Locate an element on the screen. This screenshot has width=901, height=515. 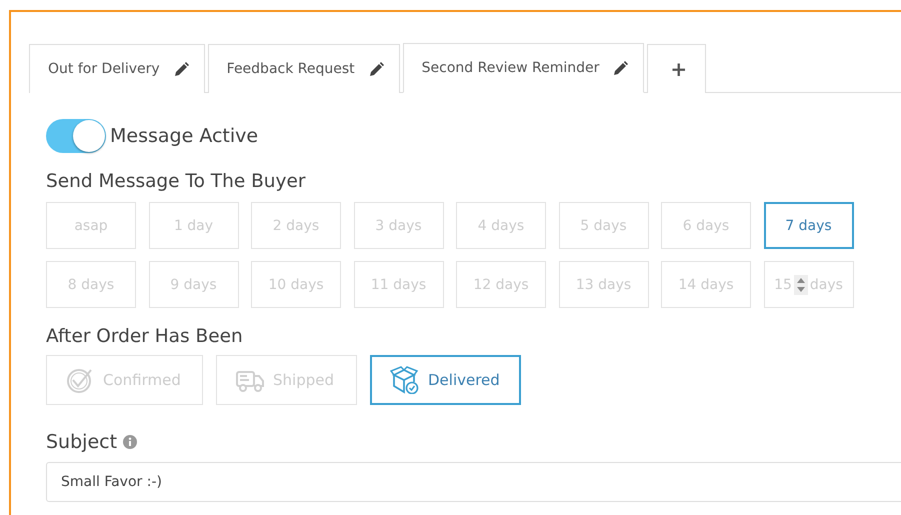
tab: Second Review Reminder is located at coordinates (523, 68).